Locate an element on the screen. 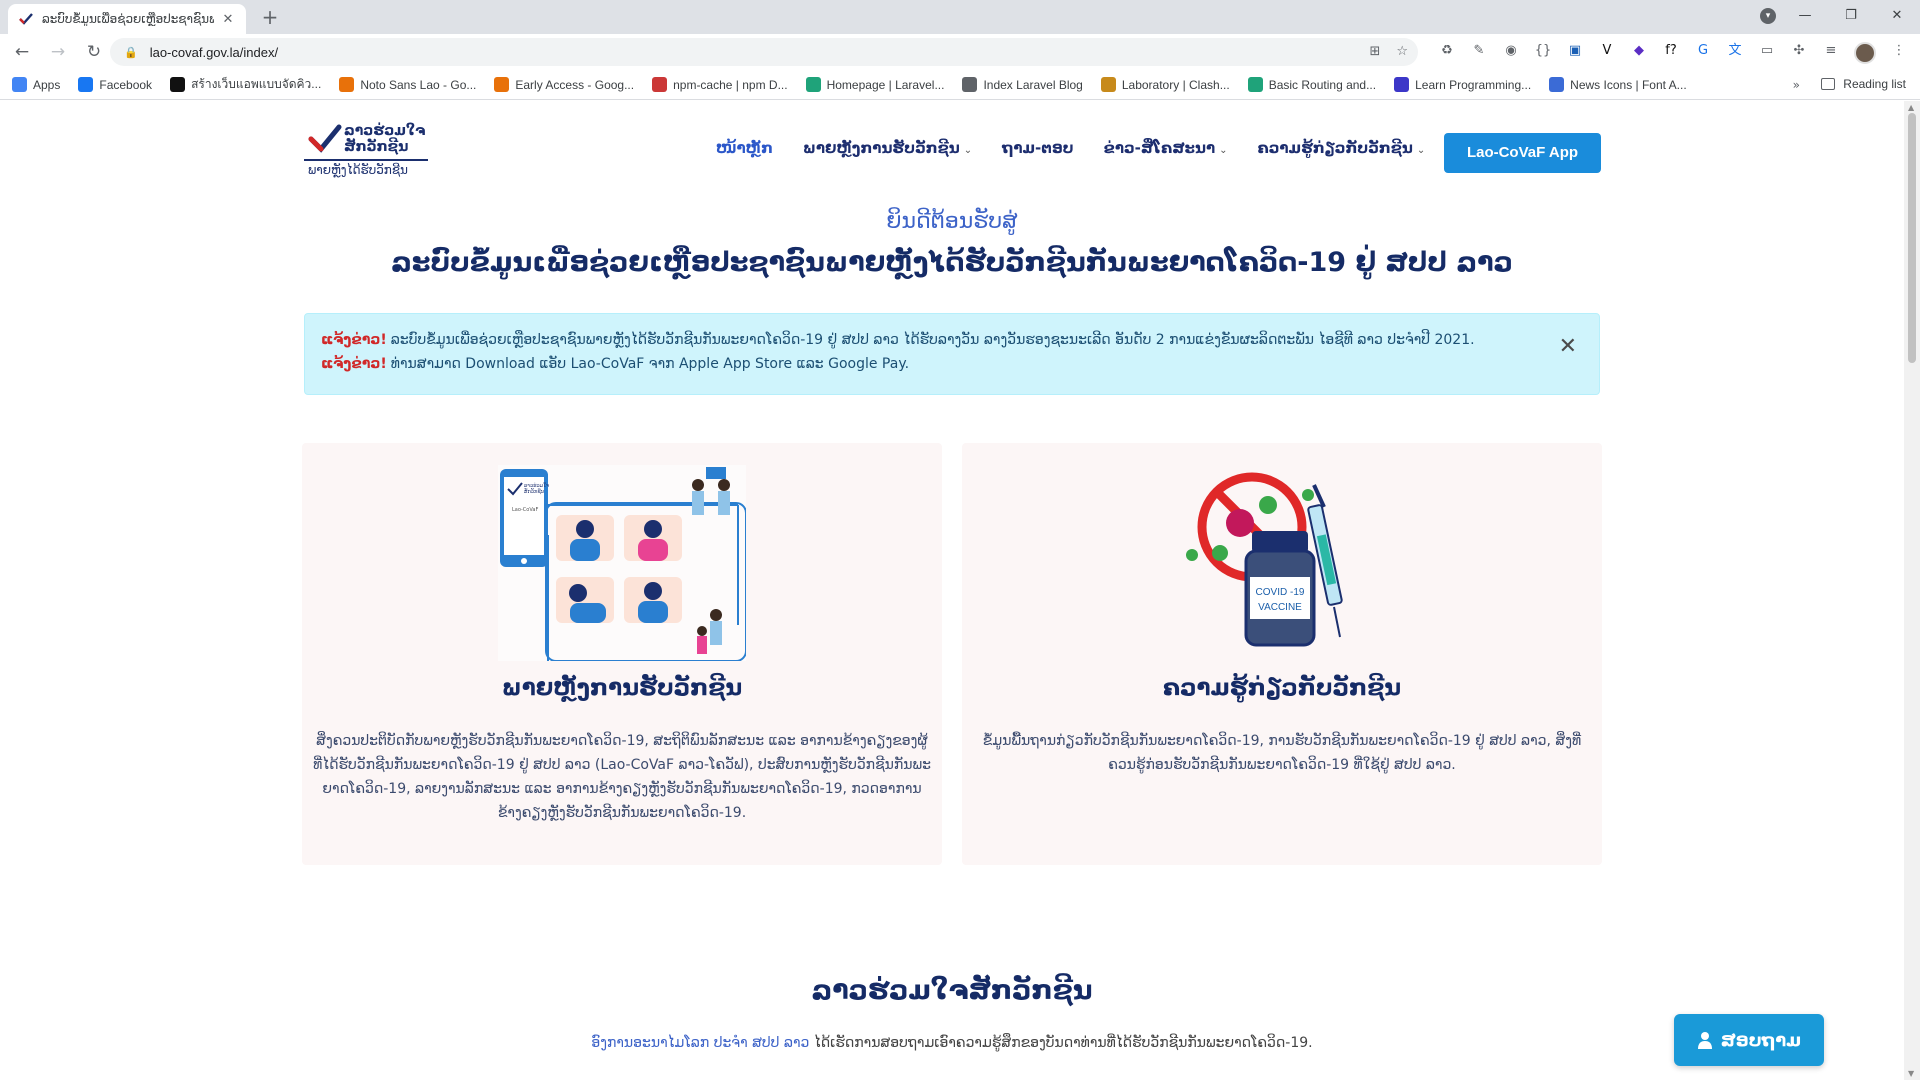  bookmarks-overflow-icon: » is located at coordinates (1796, 85).